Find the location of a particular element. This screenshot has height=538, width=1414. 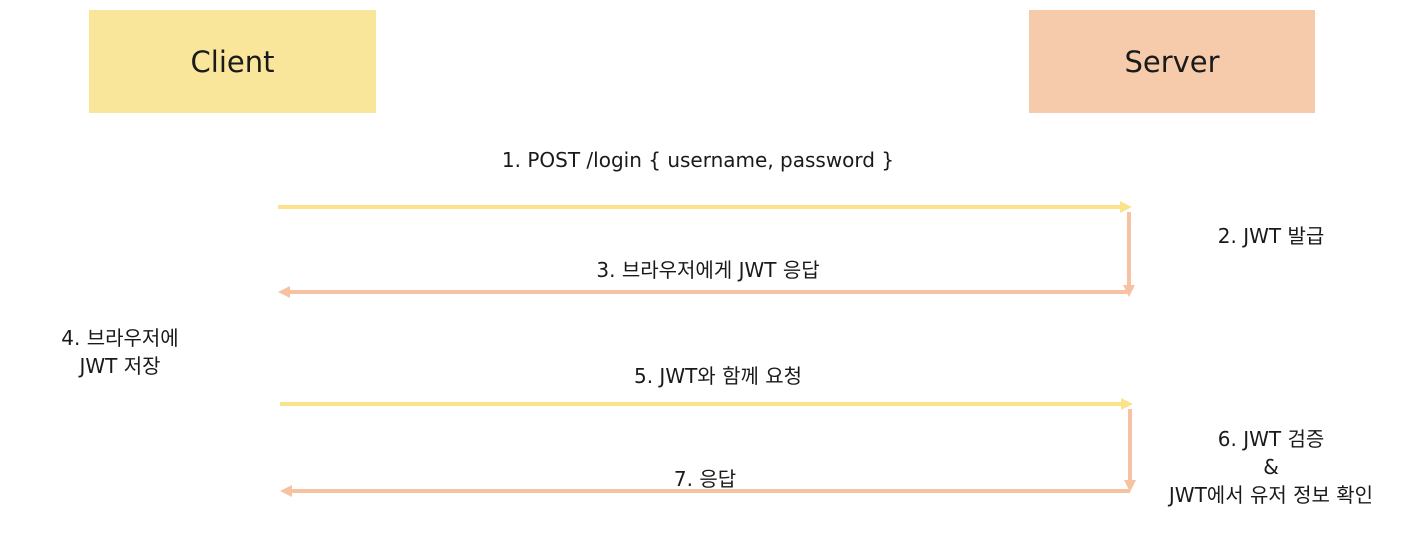

arrow-step1-request is located at coordinates (705, 207).